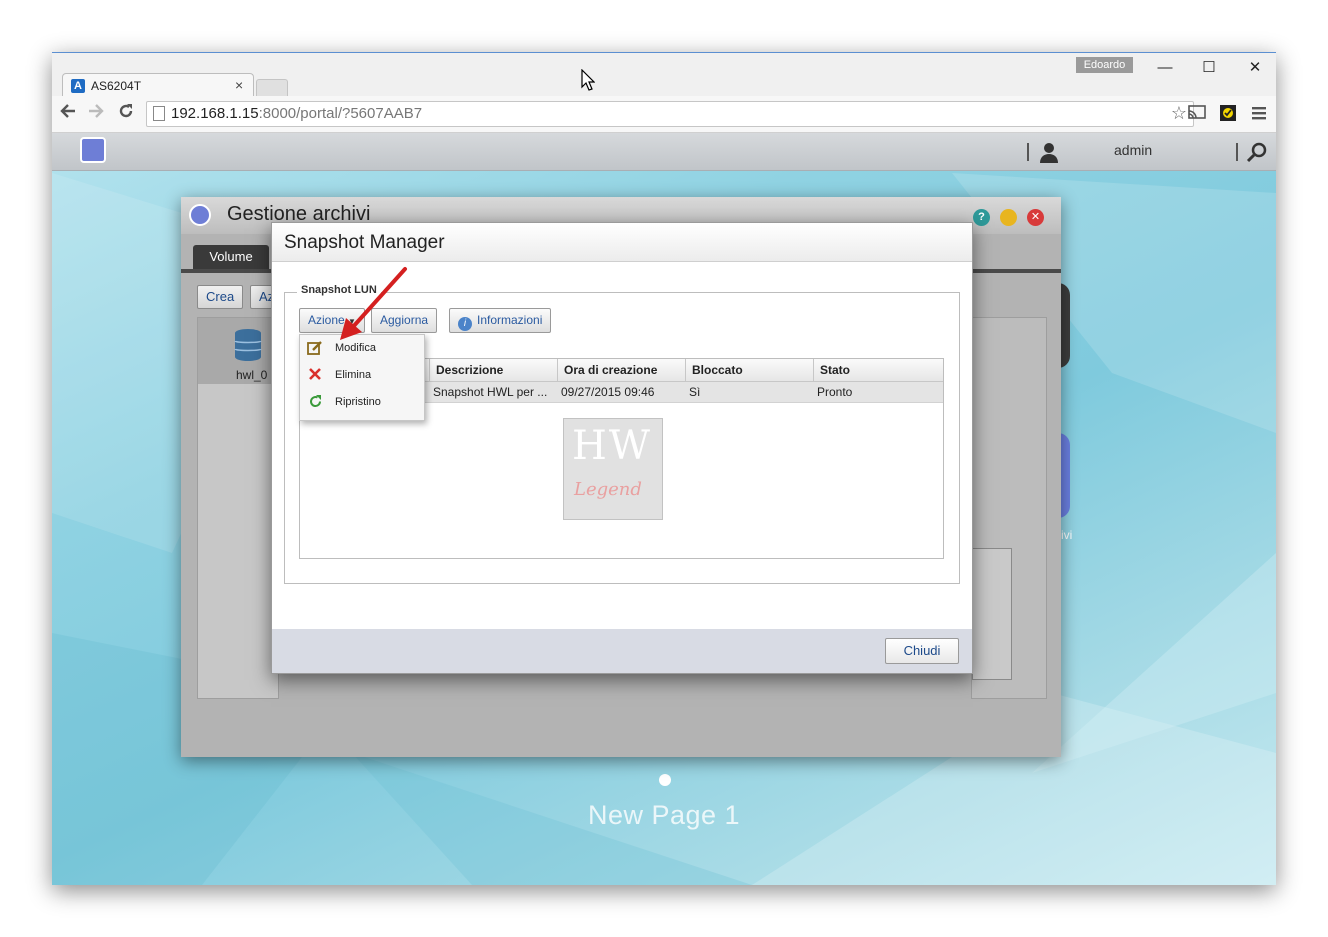  Describe the element at coordinates (510, 320) in the screenshot. I see `informazioni-label: Informazioni` at that location.